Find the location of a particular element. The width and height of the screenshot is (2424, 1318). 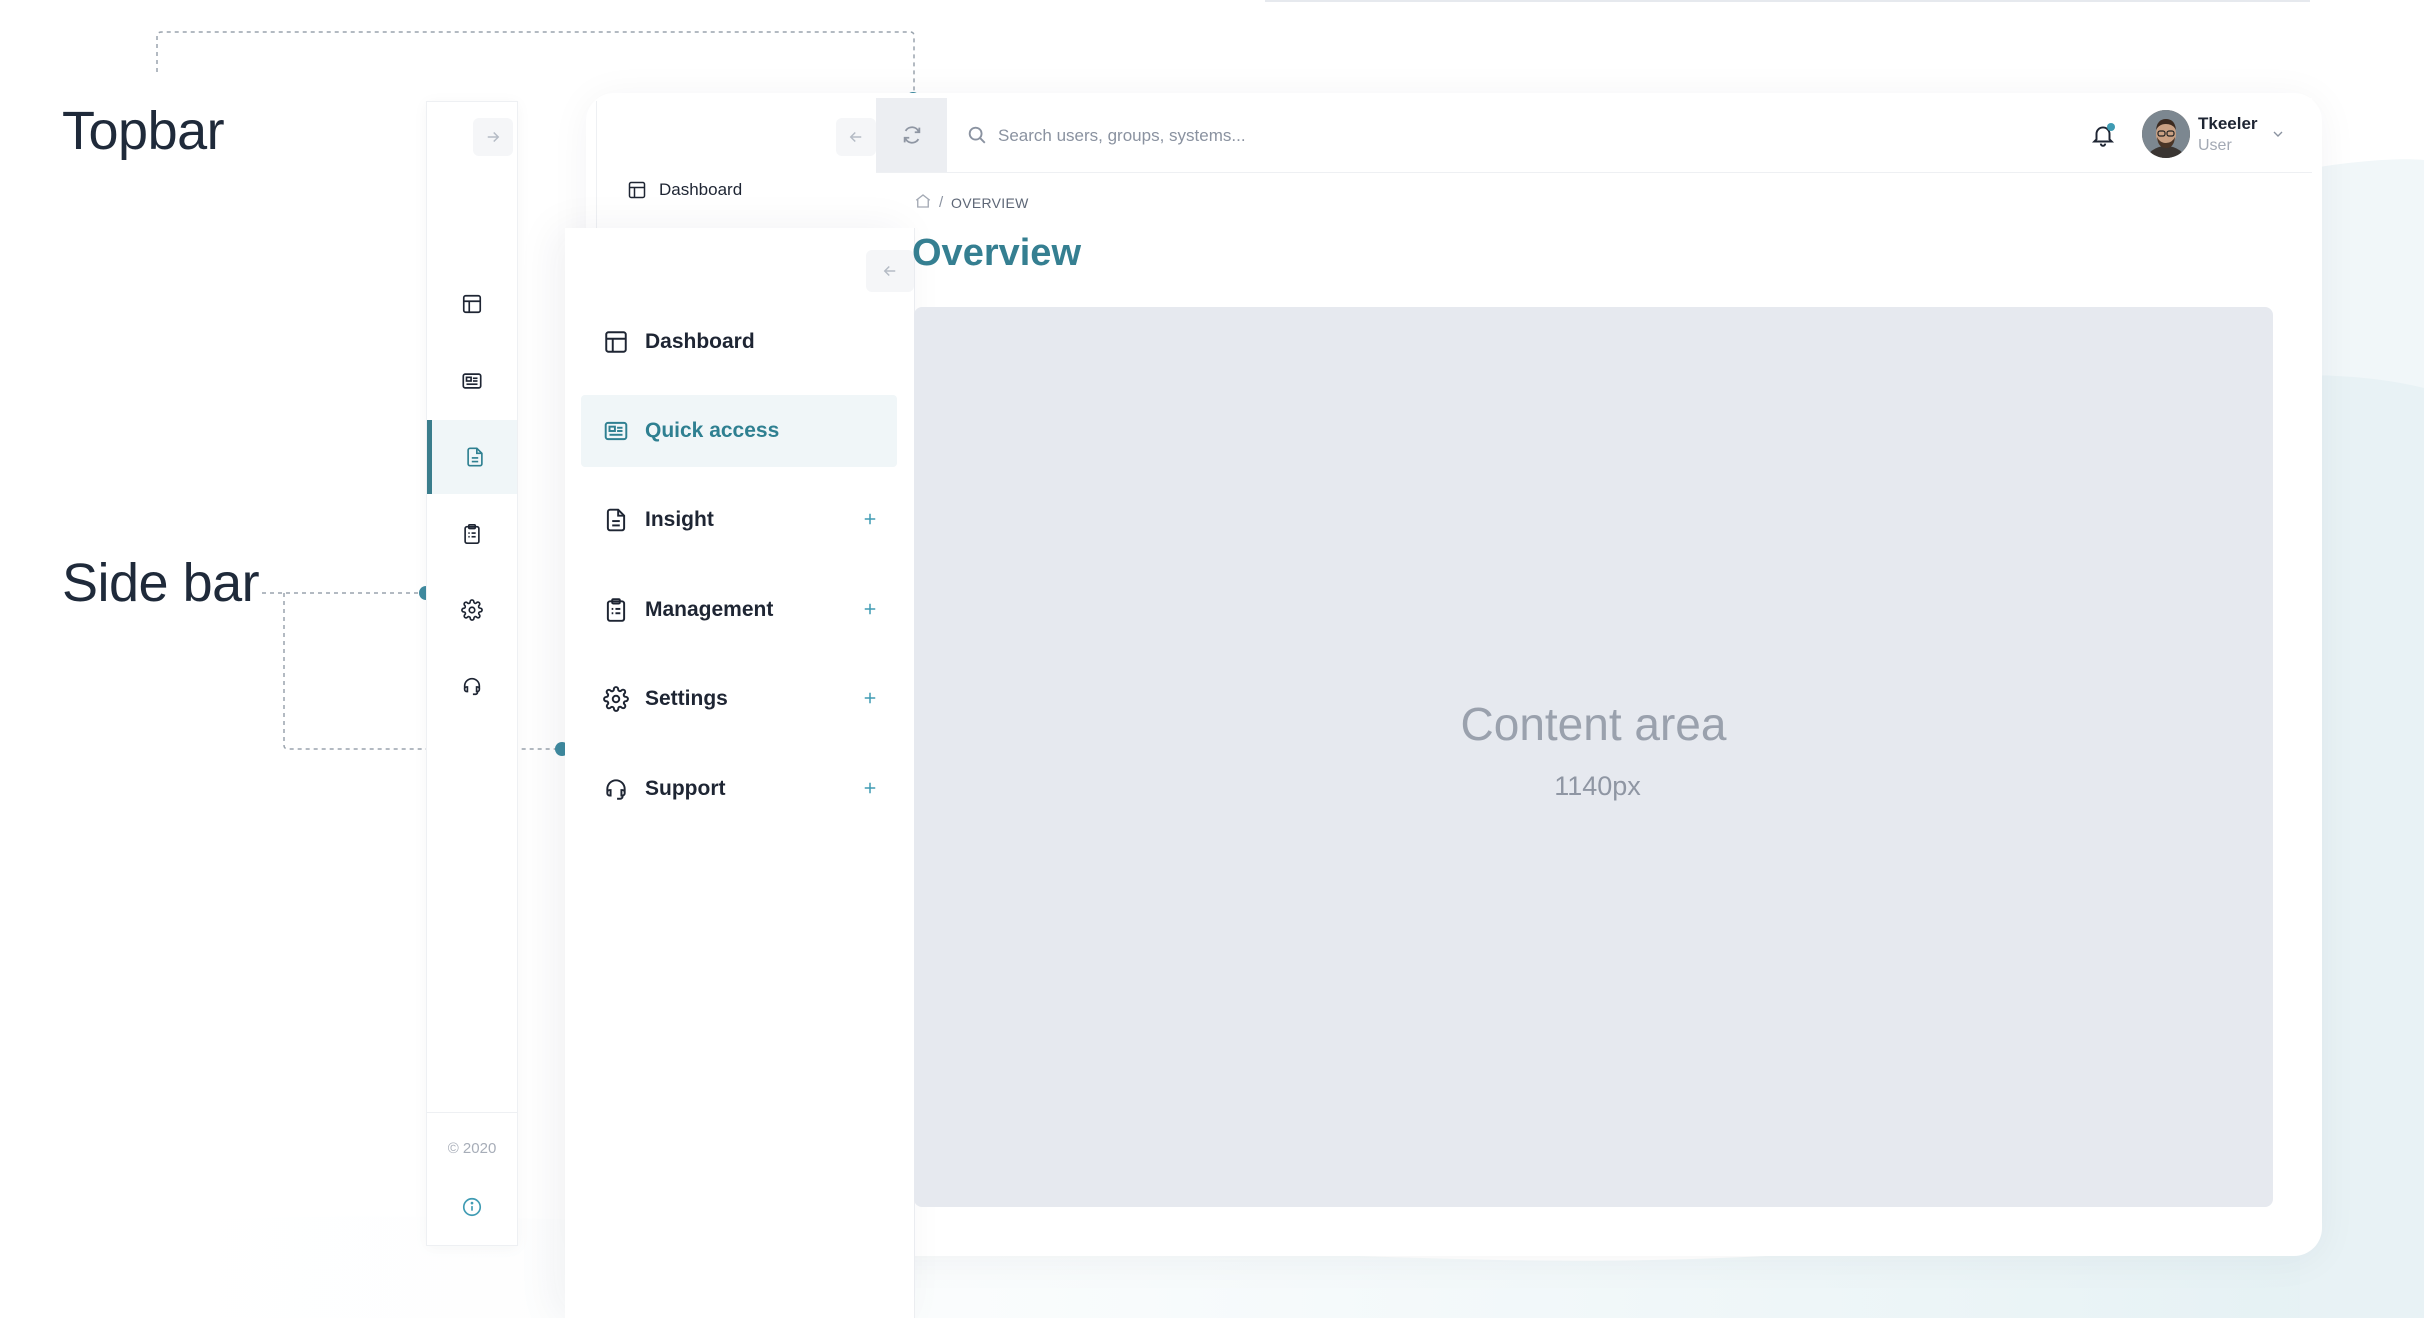

avatar is located at coordinates (2166, 134).